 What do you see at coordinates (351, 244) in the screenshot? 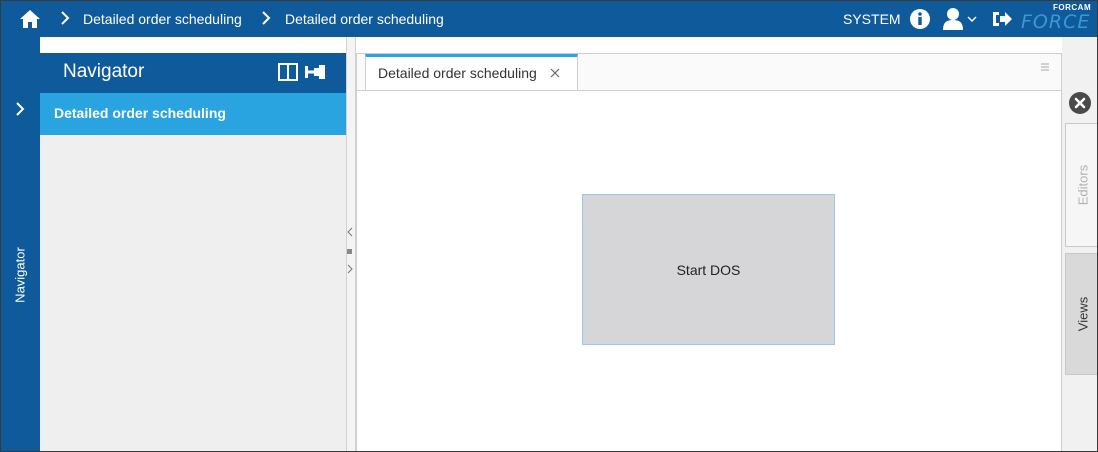
I see `panel-splitter` at bounding box center [351, 244].